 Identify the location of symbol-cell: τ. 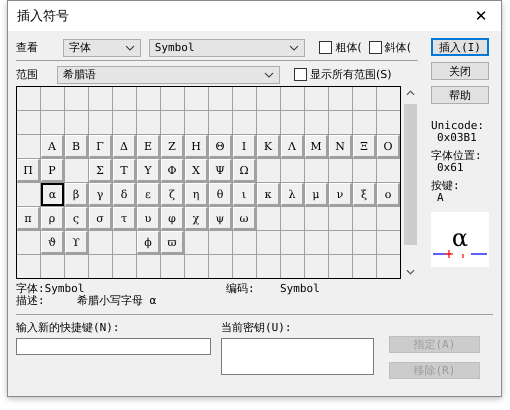
(124, 218).